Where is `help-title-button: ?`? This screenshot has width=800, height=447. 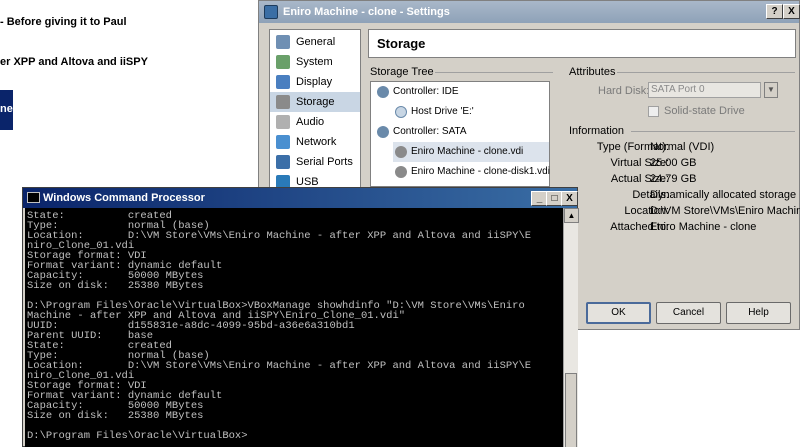
help-title-button: ? is located at coordinates (774, 11).